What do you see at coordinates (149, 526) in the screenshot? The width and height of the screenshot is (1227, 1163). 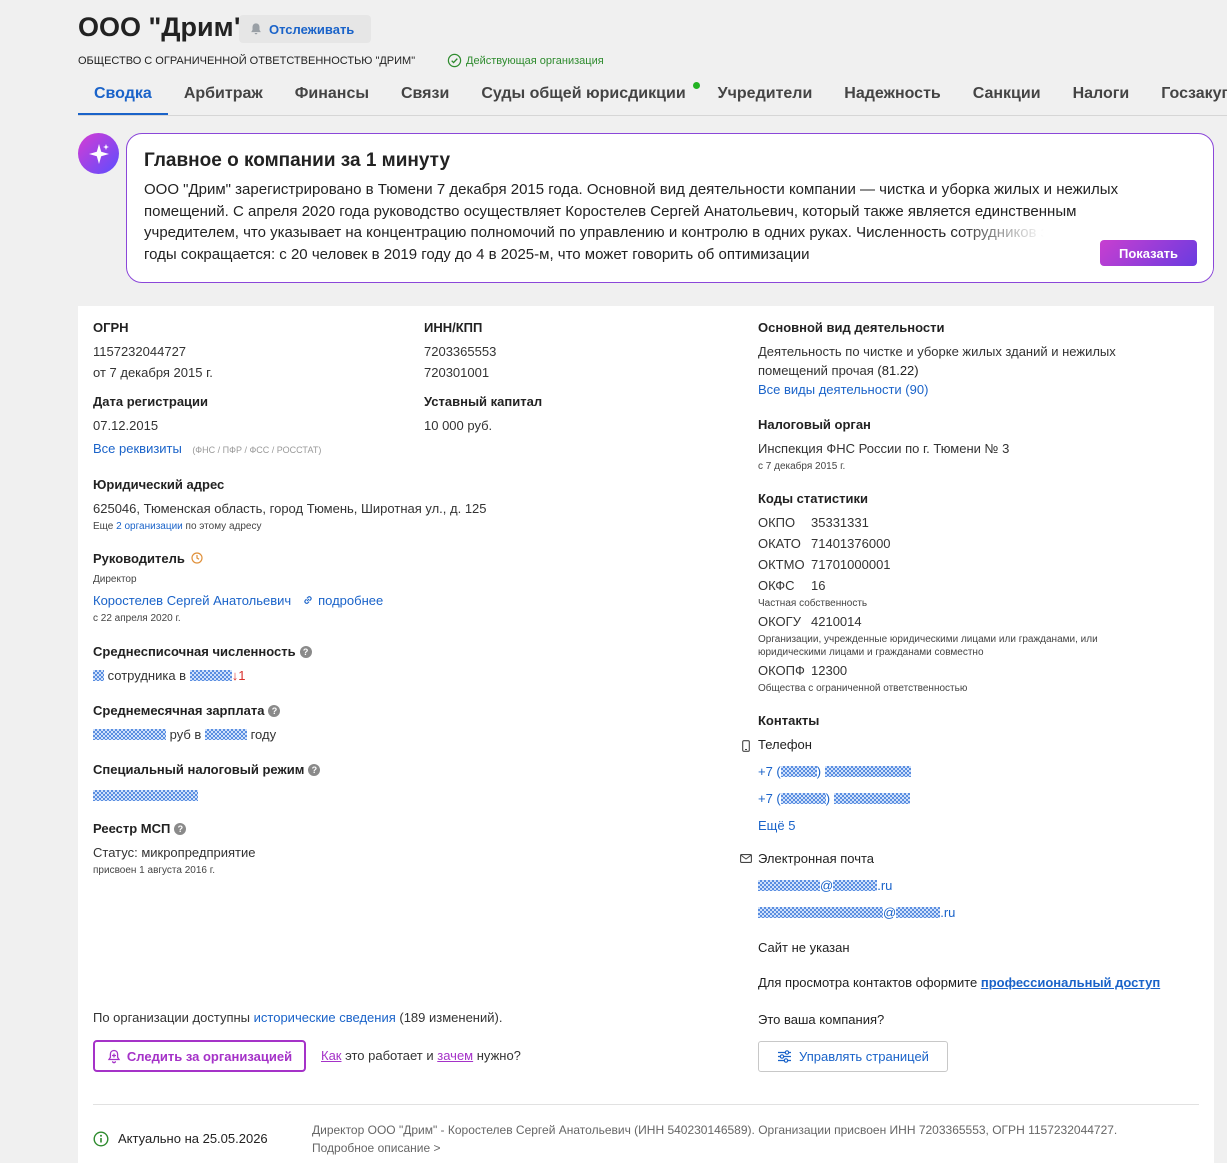 I see `same-address-link: 2 организации` at bounding box center [149, 526].